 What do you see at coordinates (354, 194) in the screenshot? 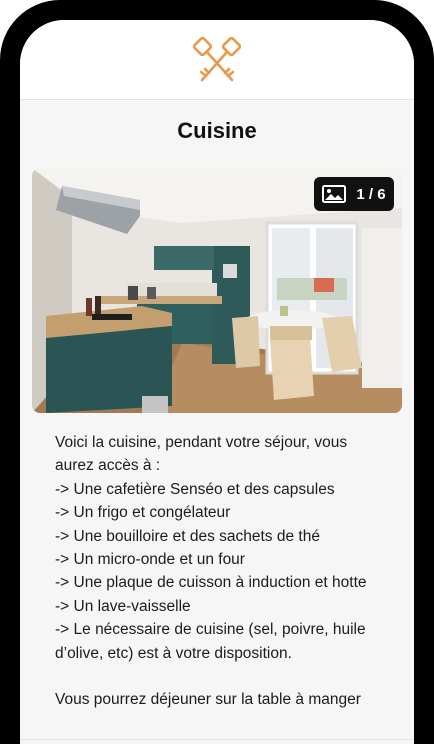
I see `image-counter-badge: 1 / 6` at bounding box center [354, 194].